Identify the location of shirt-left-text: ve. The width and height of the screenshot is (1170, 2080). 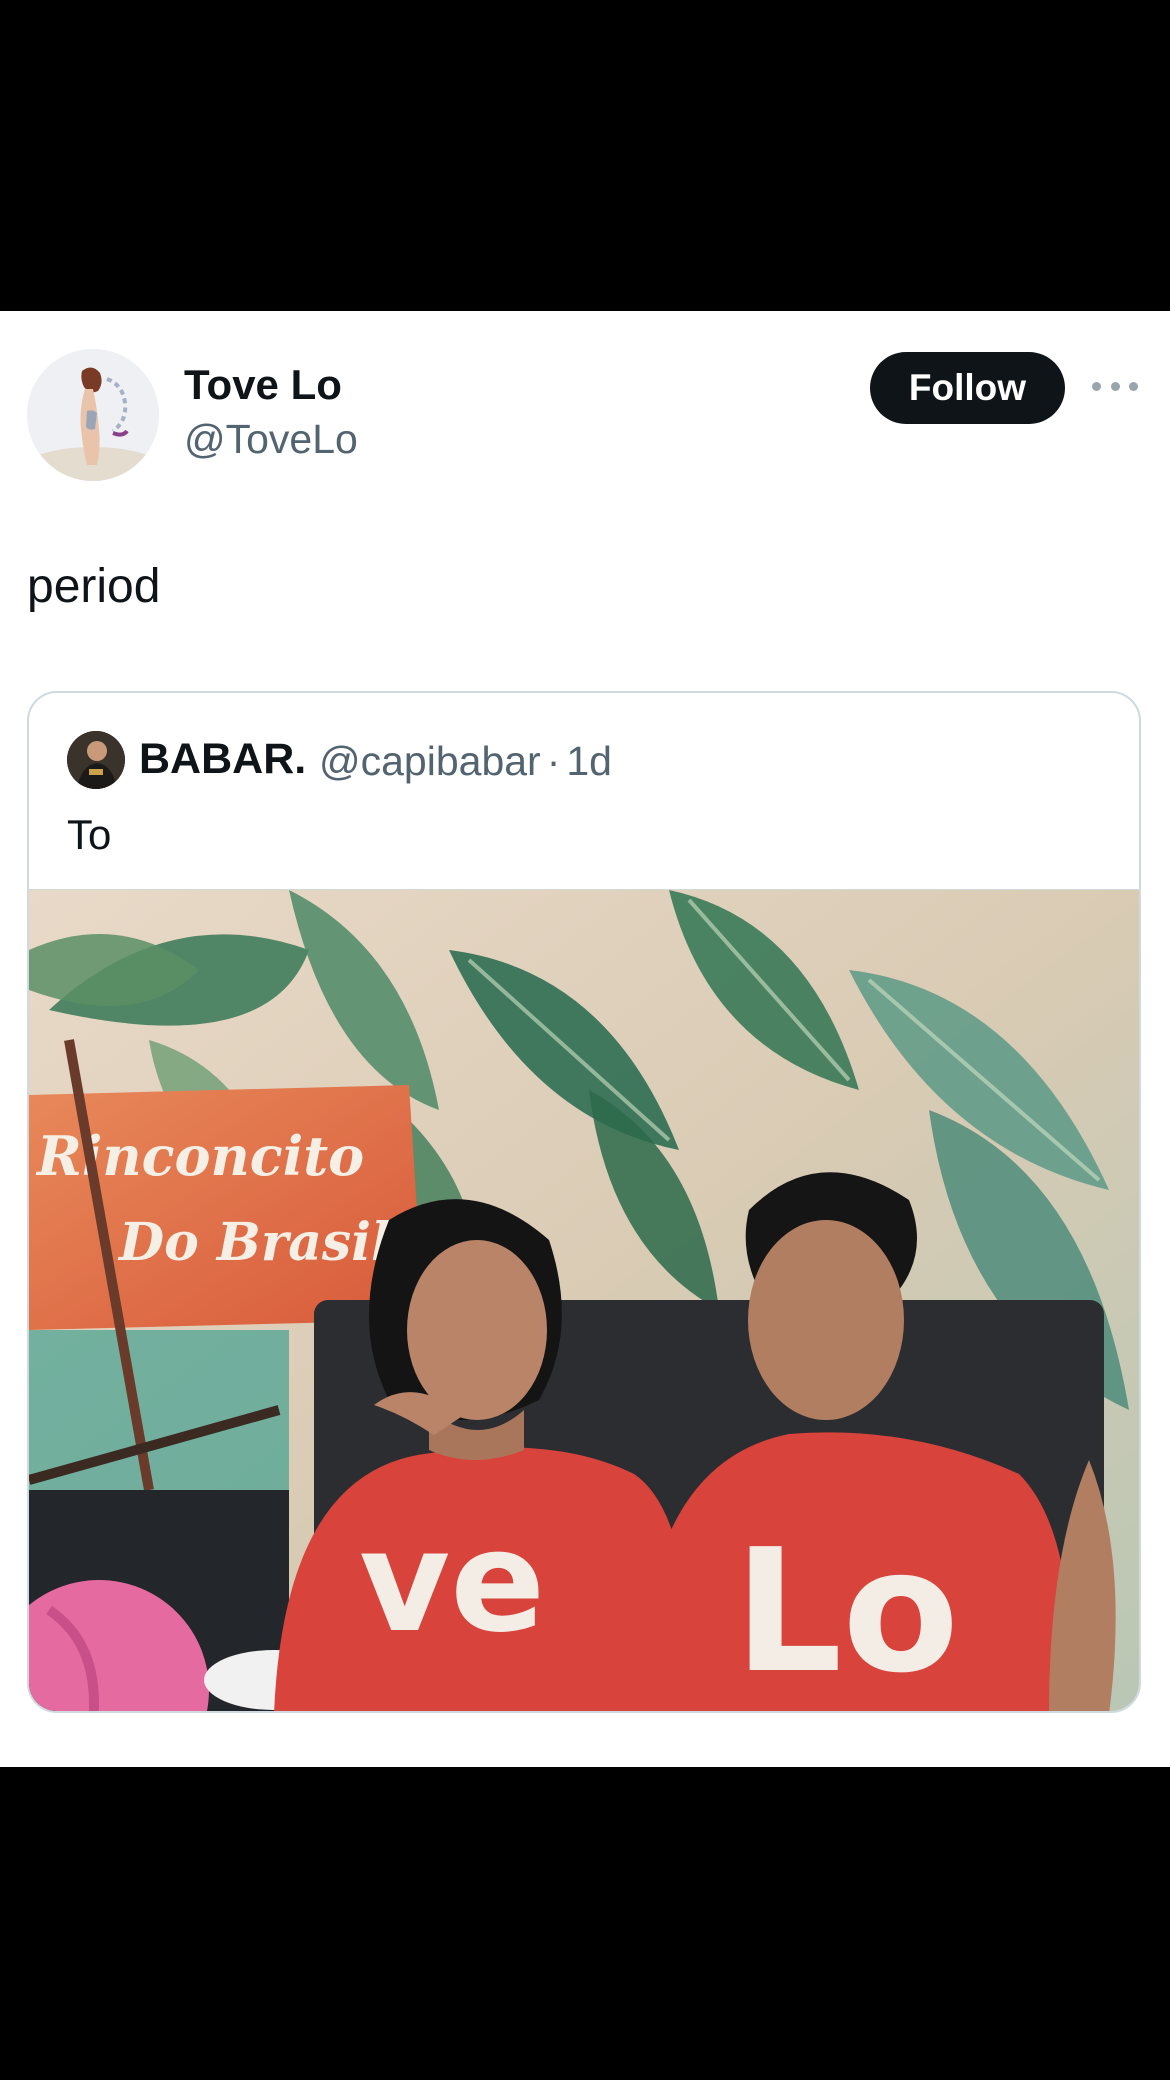
(452, 1582).